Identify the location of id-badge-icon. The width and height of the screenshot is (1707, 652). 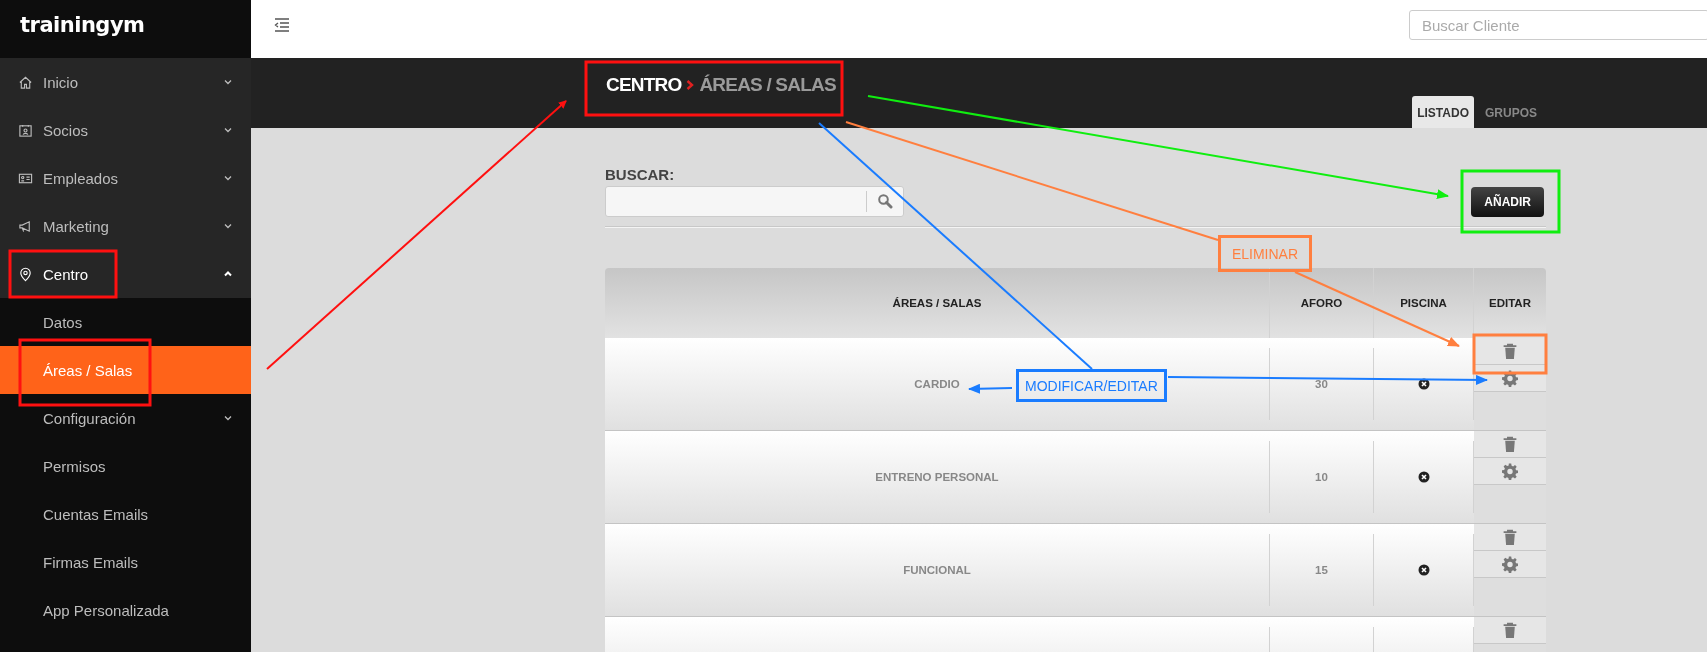
(25, 130).